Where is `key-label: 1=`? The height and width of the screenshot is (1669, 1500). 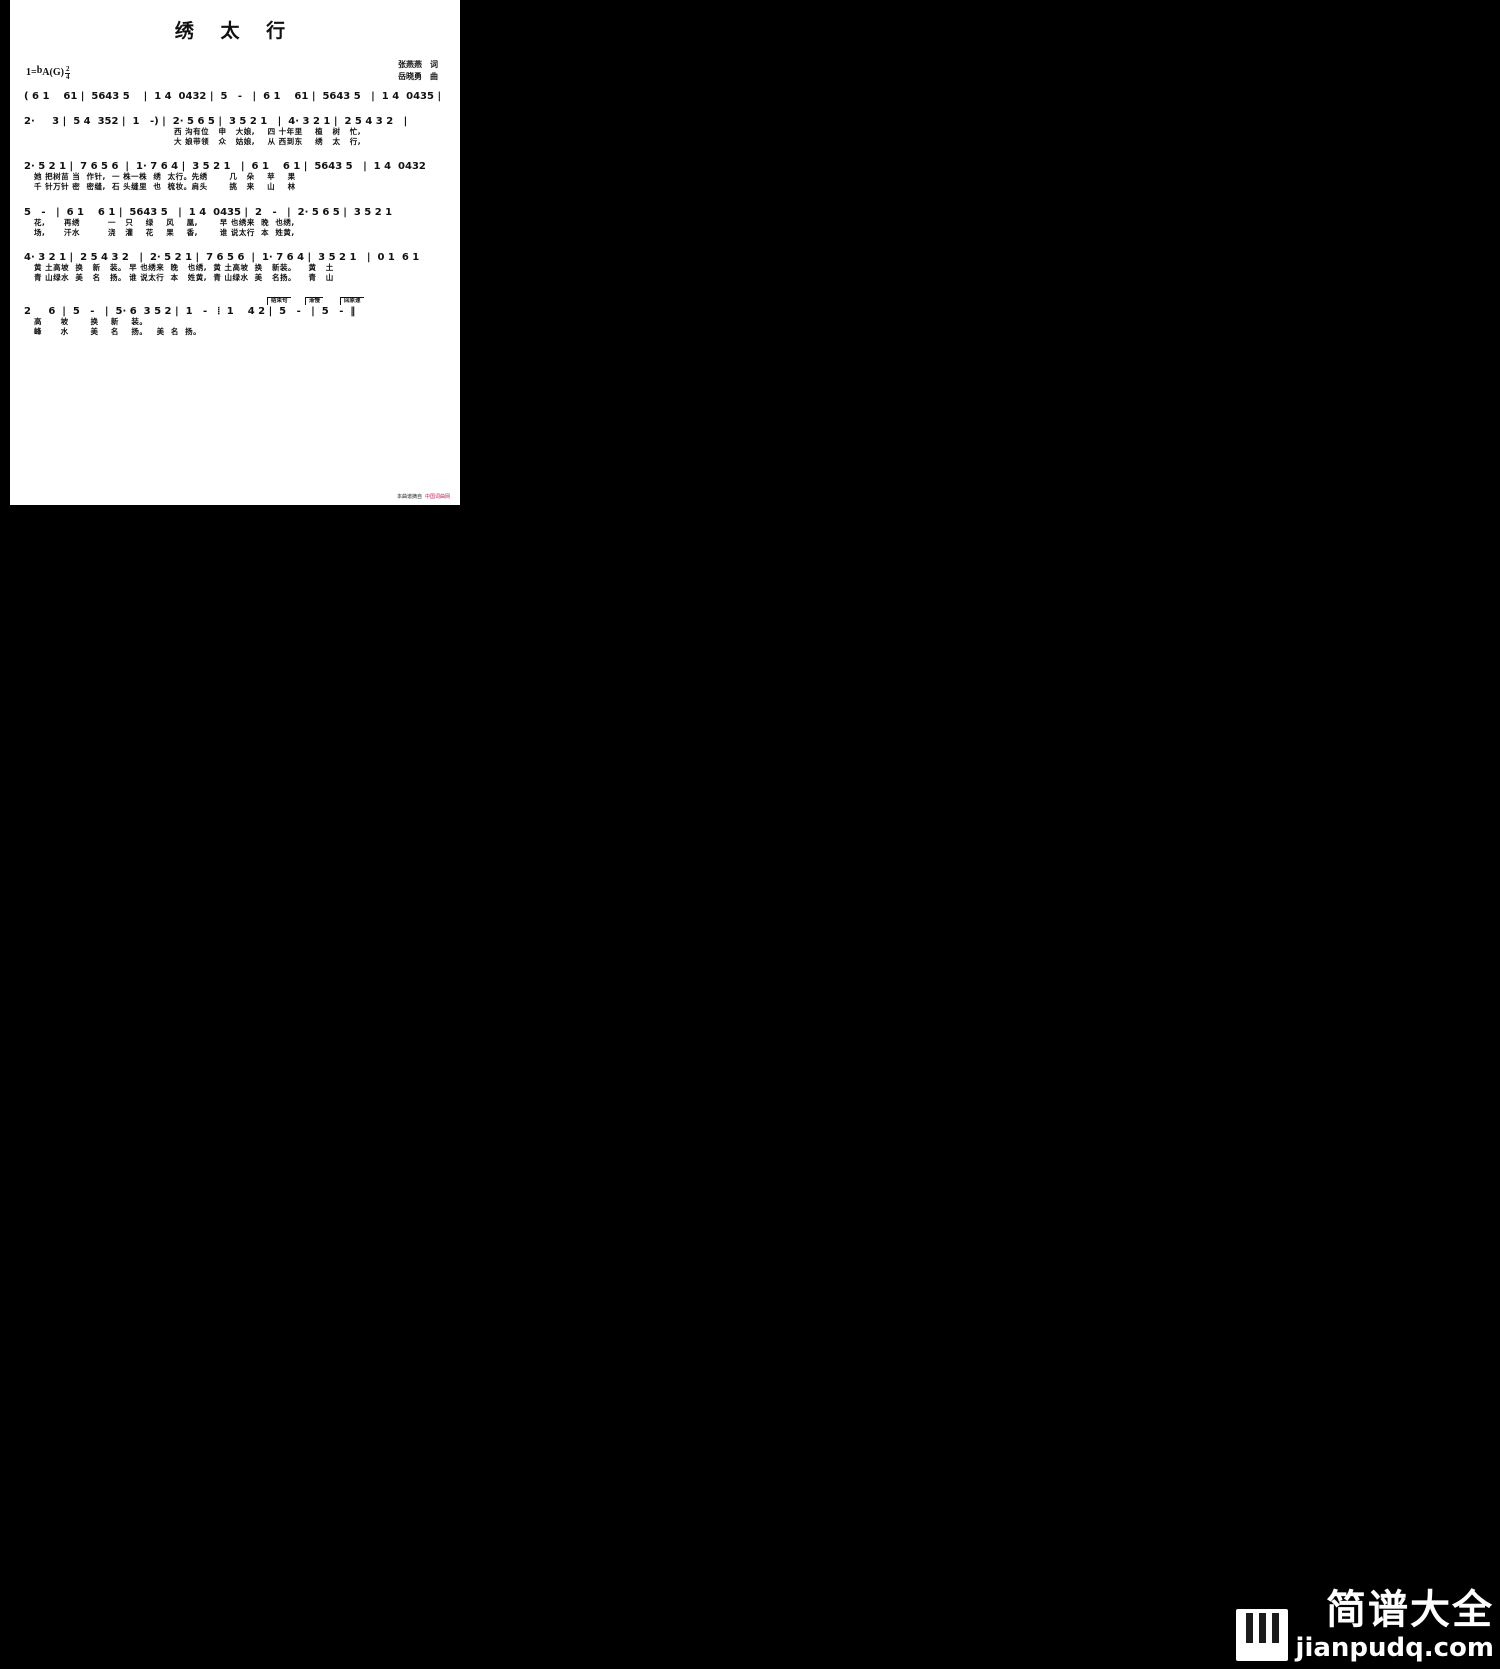 key-label: 1= is located at coordinates (31, 72).